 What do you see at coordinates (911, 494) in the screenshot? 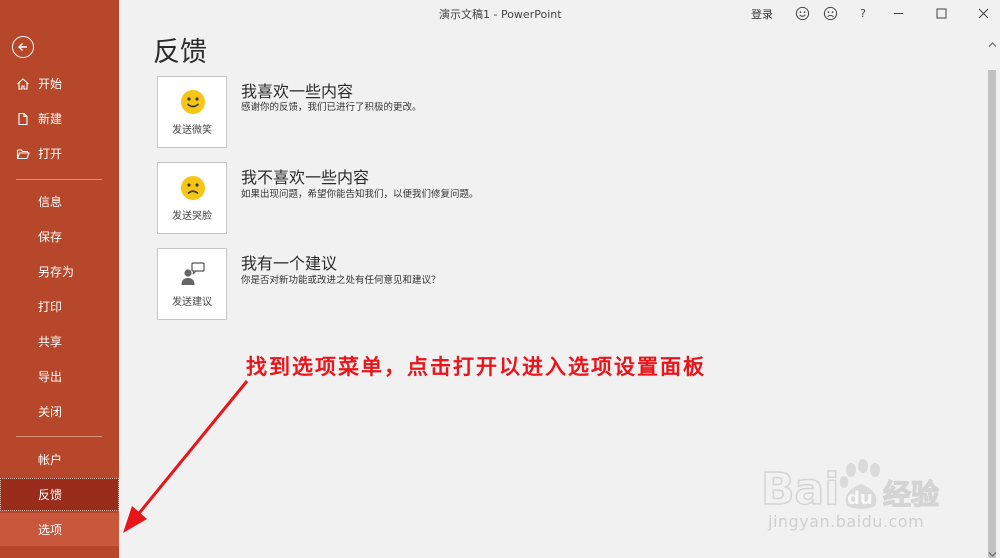
I see `svg-text: 经验` at bounding box center [911, 494].